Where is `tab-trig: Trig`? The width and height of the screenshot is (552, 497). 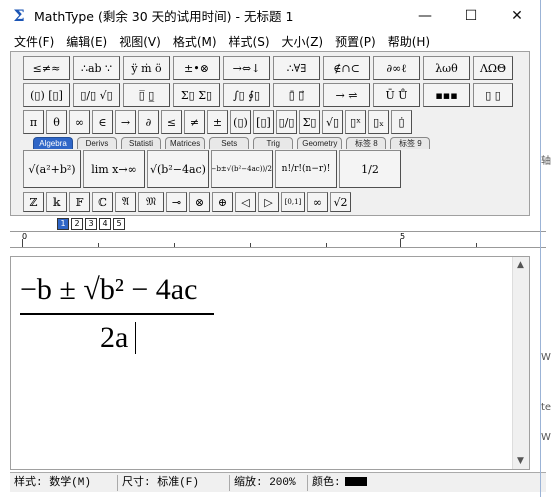
tab-trig: Trig is located at coordinates (273, 143).